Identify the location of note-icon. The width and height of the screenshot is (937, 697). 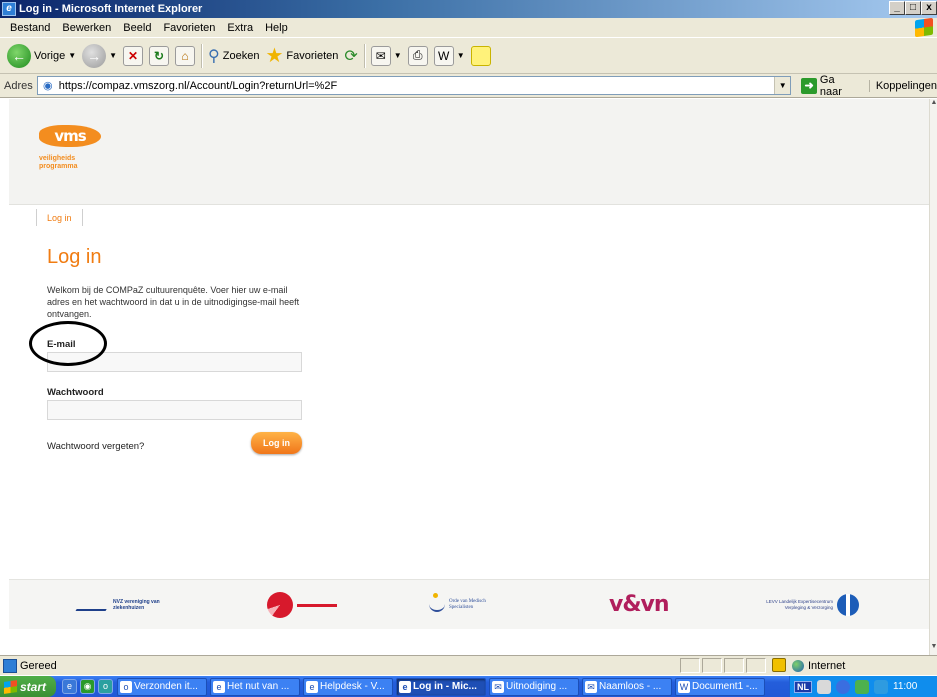
(480, 55).